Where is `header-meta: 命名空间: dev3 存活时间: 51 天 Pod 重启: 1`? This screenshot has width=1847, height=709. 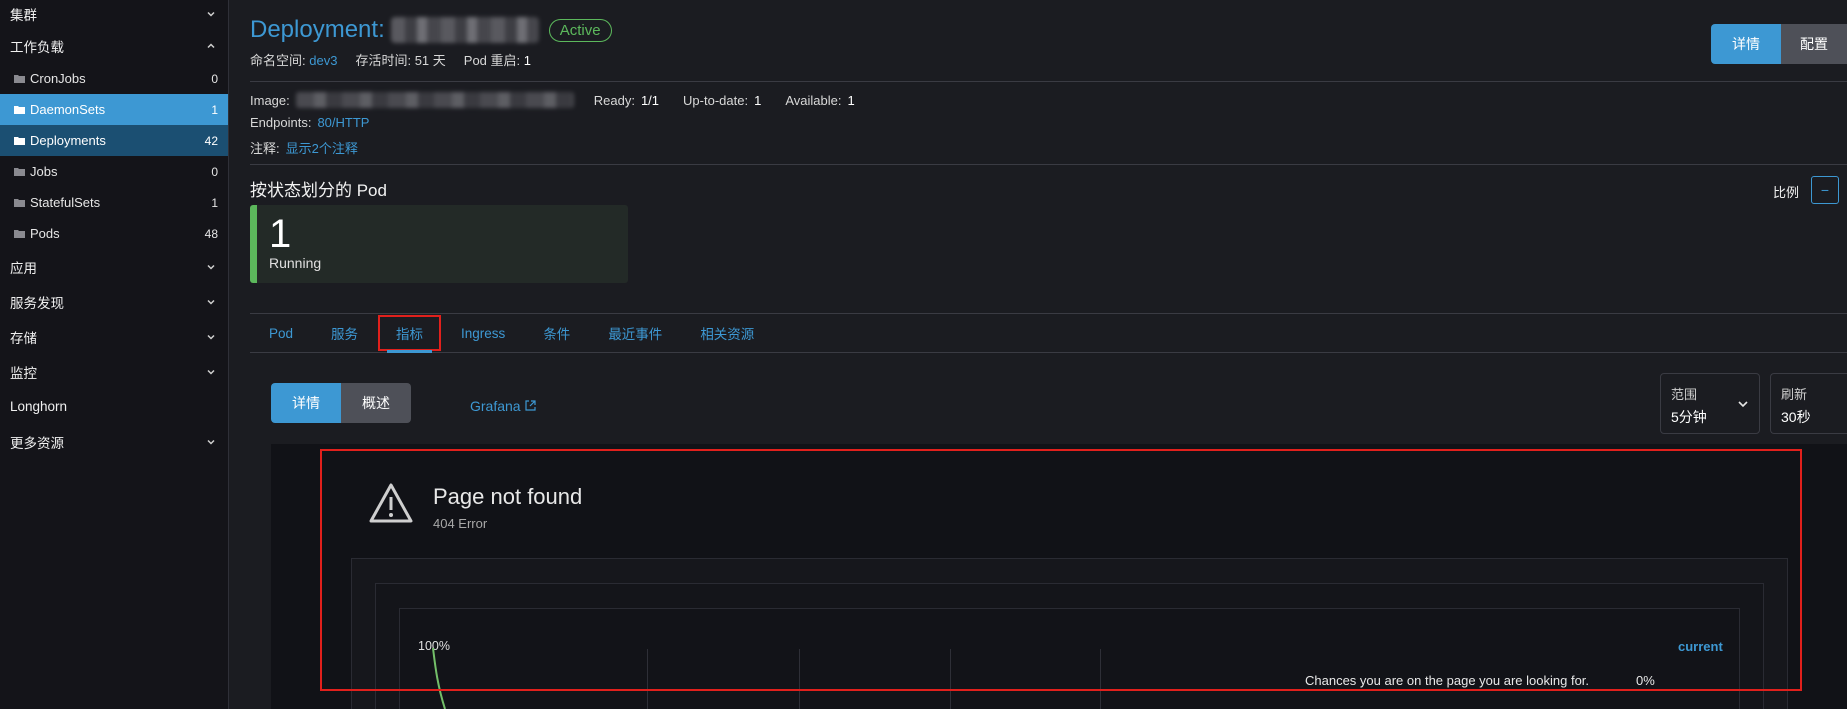
header-meta: 命名空间: dev3 存活时间: 51 天 Pod 重启: 1 is located at coordinates (390, 59).